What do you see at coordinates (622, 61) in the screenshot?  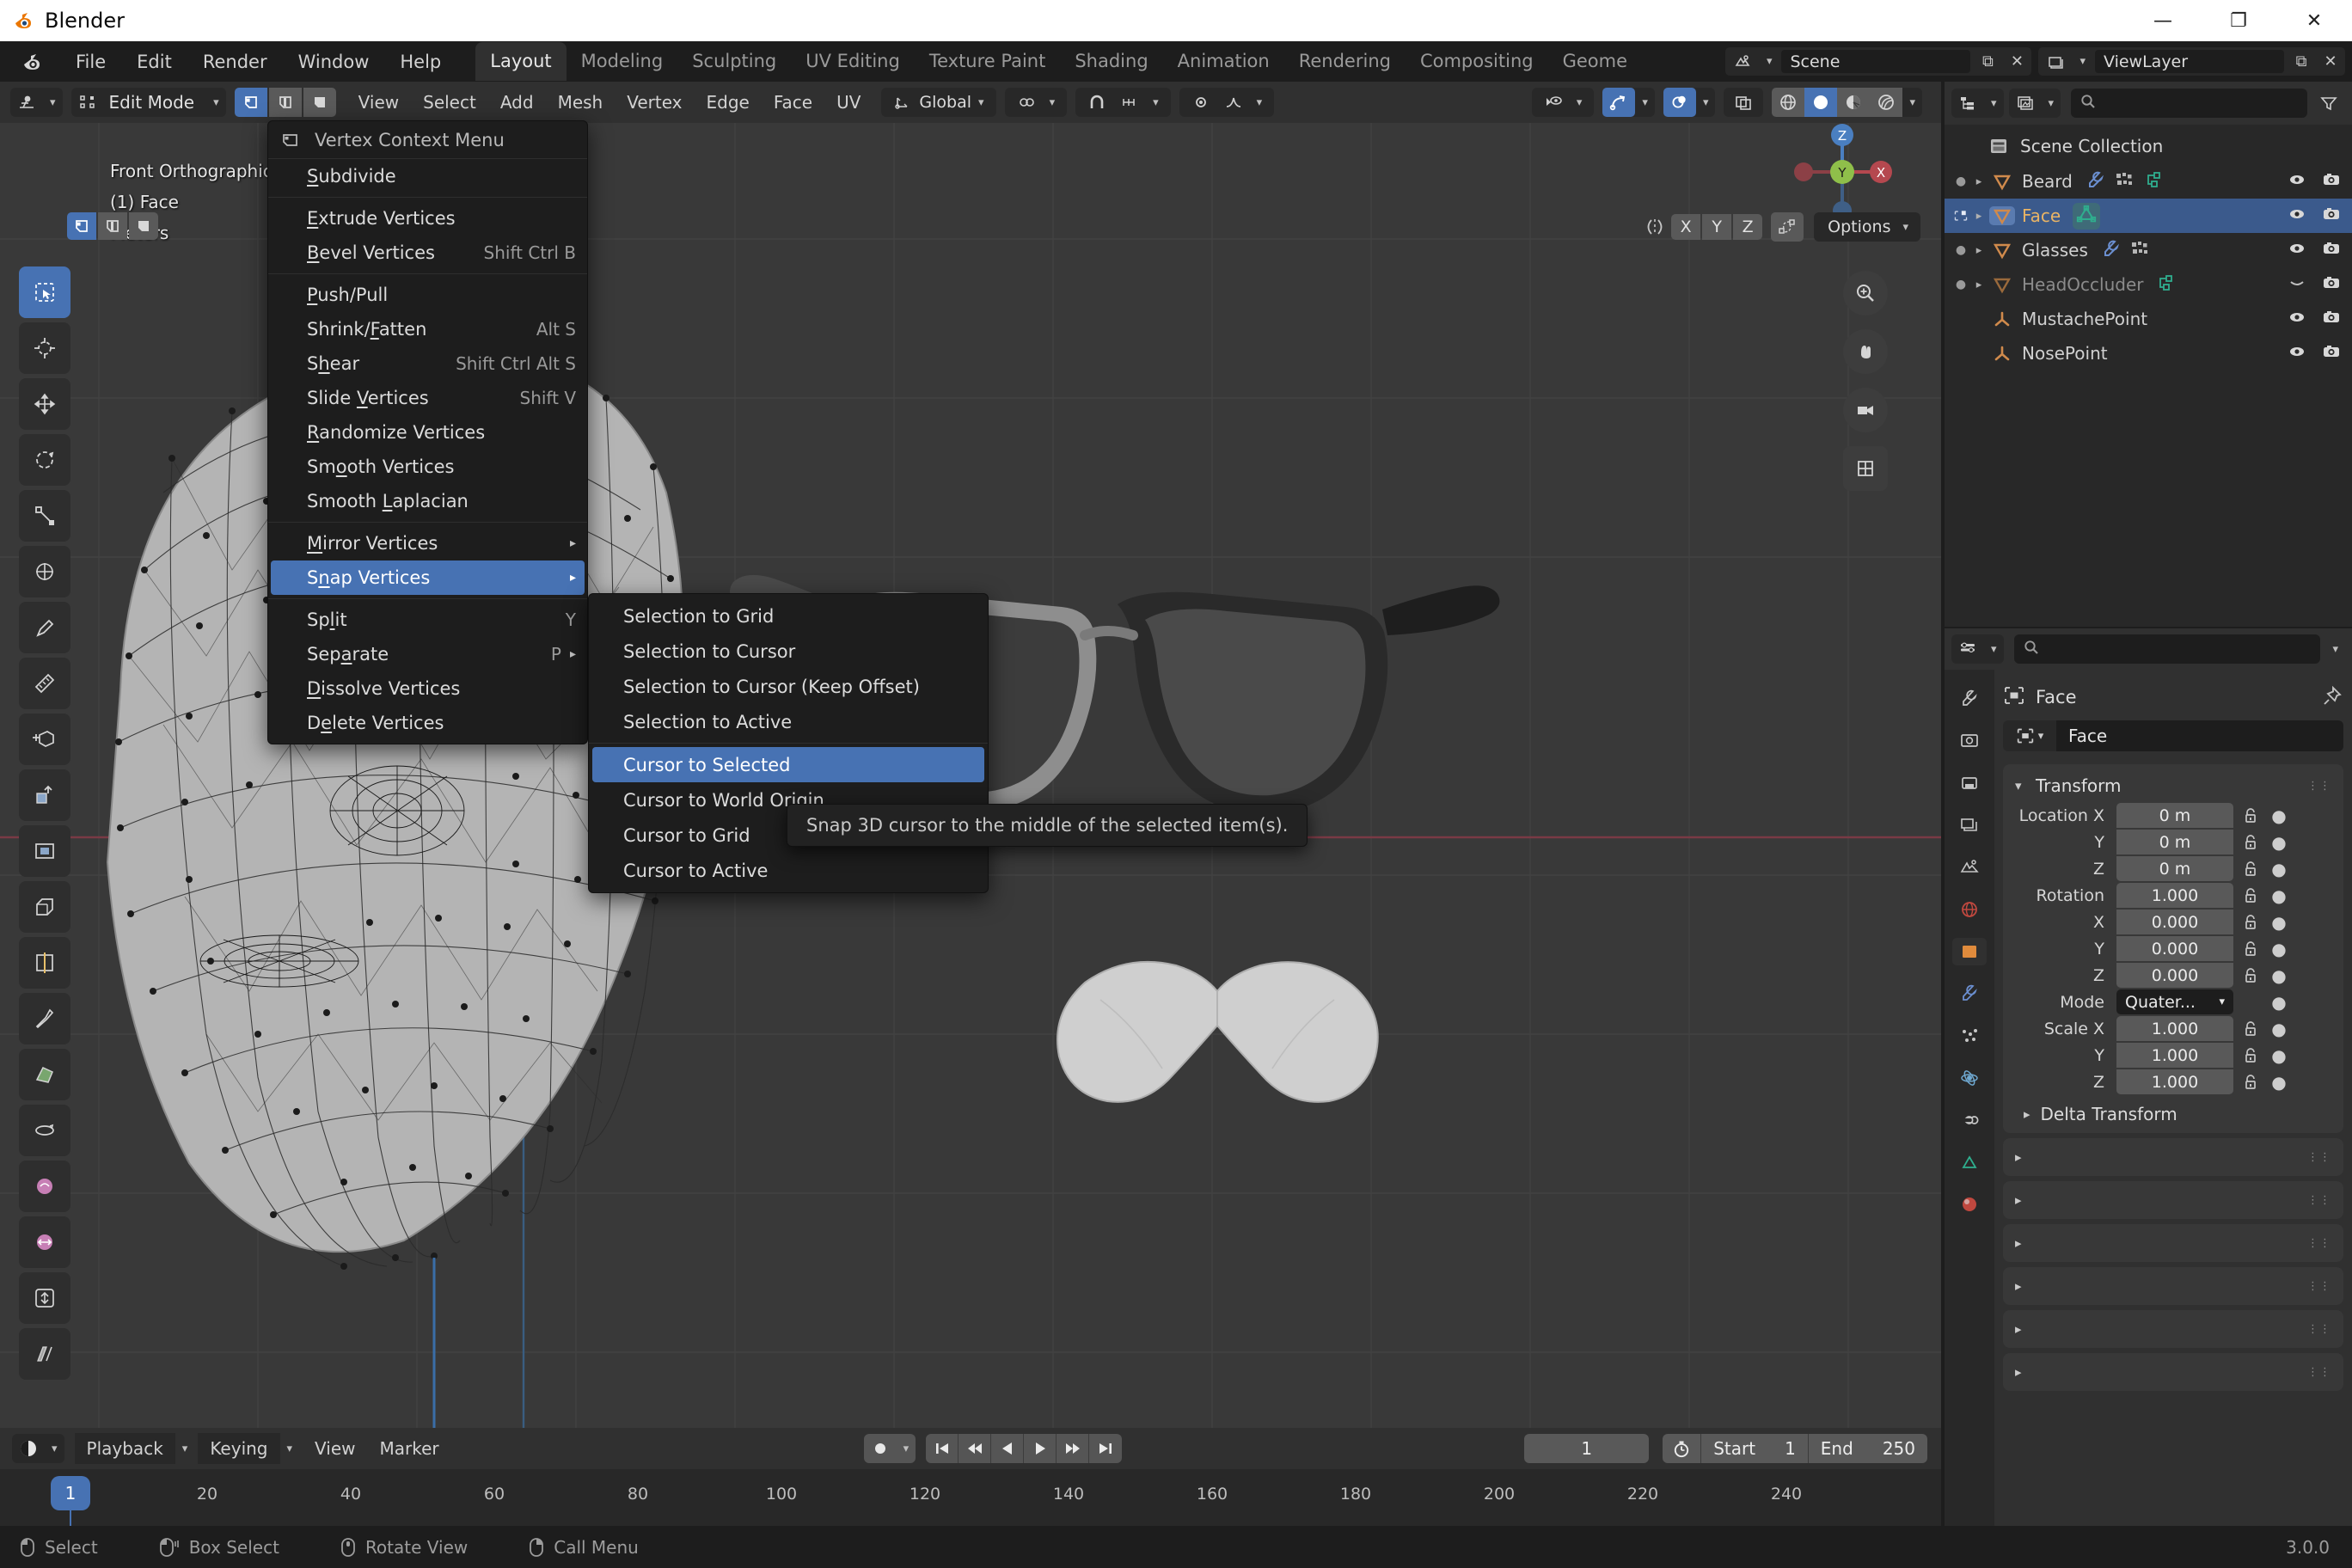 I see `workspace-tab-modeling: Modeling` at bounding box center [622, 61].